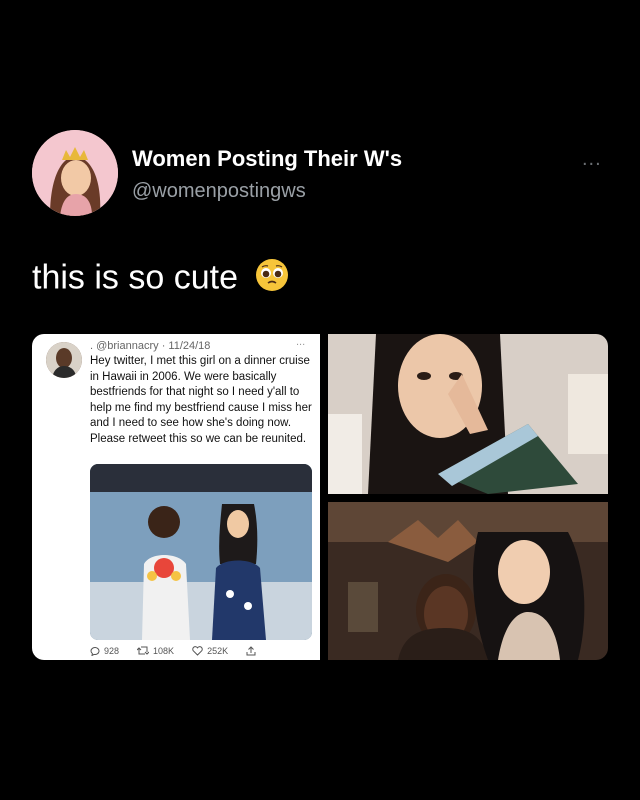  What do you see at coordinates (164, 651) in the screenshot?
I see `retweet-count: 108K` at bounding box center [164, 651].